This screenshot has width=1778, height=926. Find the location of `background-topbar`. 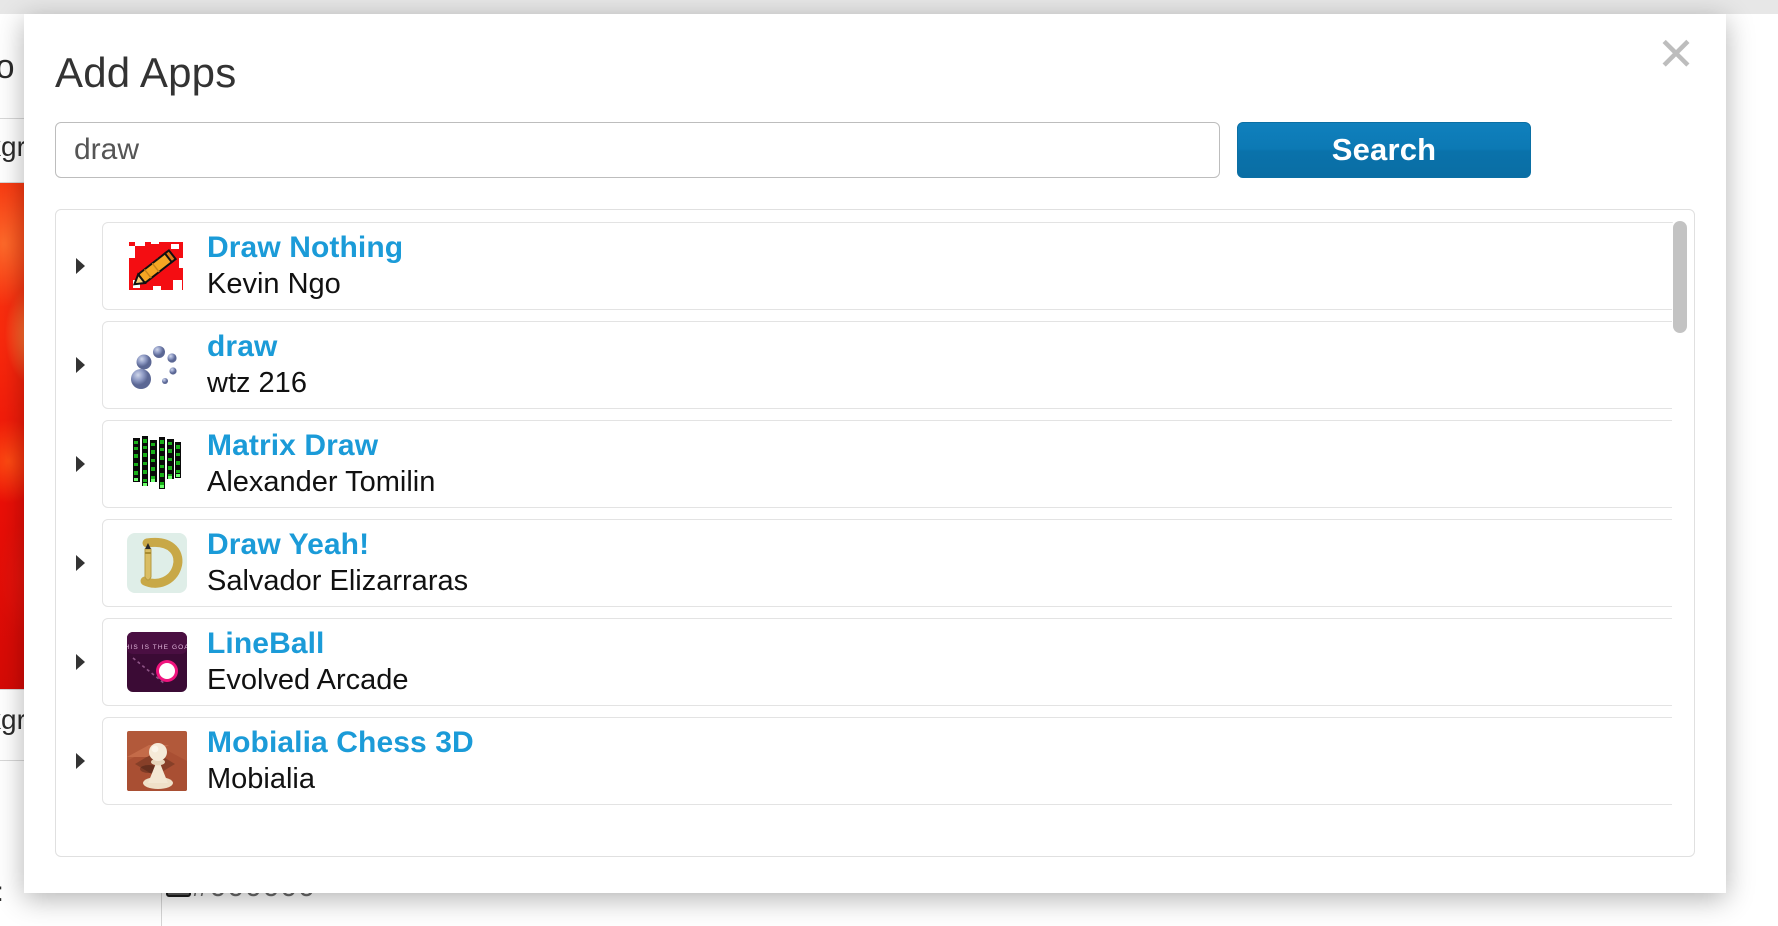

background-topbar is located at coordinates (889, 7).